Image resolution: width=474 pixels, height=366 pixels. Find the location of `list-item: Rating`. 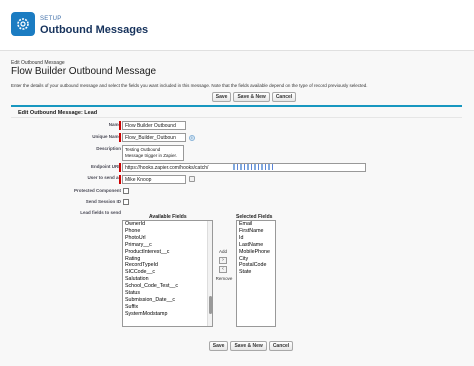

list-item: Rating is located at coordinates (167, 259).